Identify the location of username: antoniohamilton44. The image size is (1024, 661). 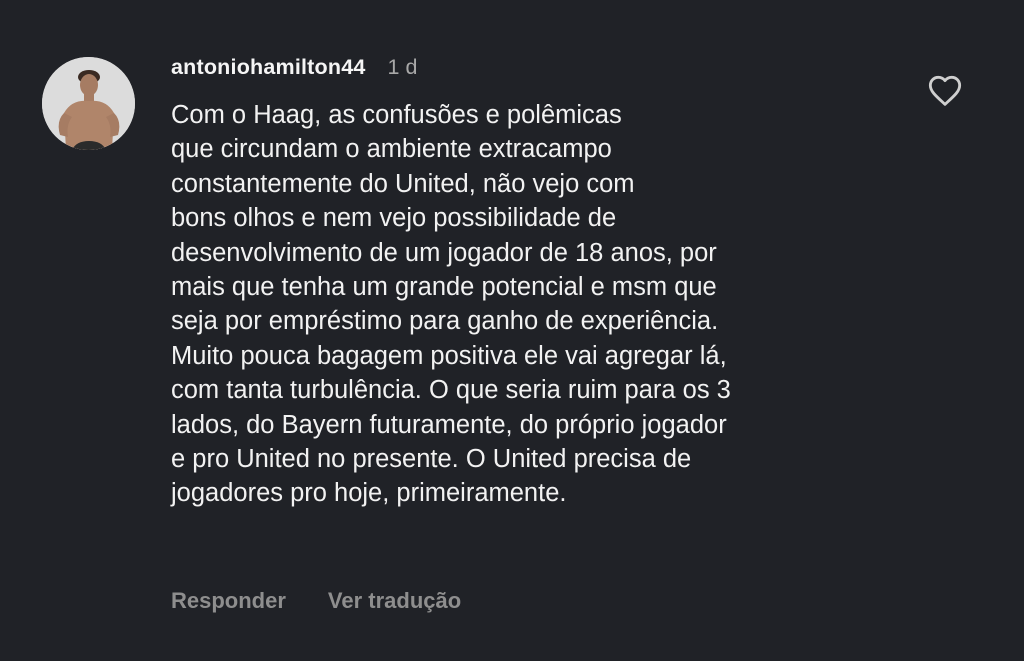
(268, 67).